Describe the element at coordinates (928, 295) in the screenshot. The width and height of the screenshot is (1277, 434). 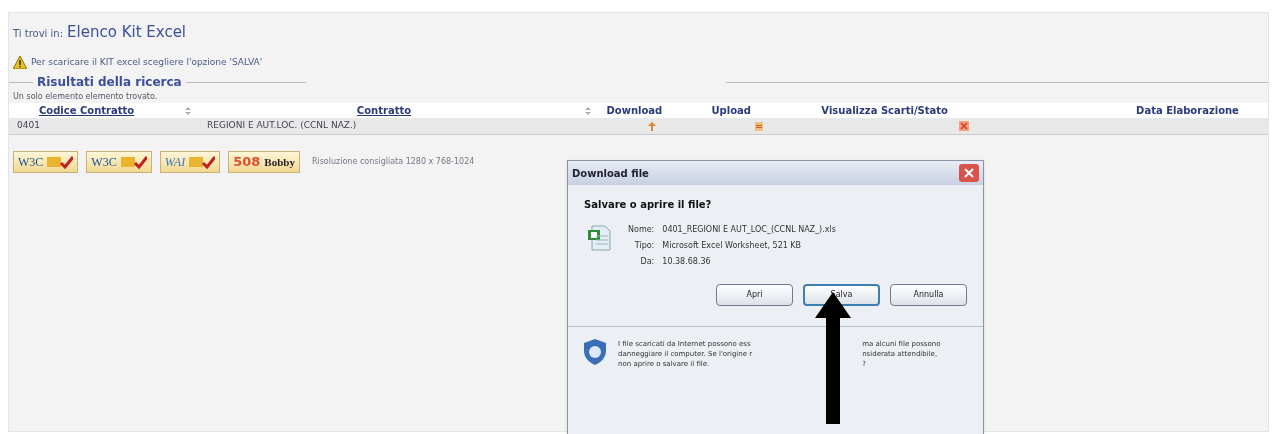
I see `dialog-button: Annulla` at that location.